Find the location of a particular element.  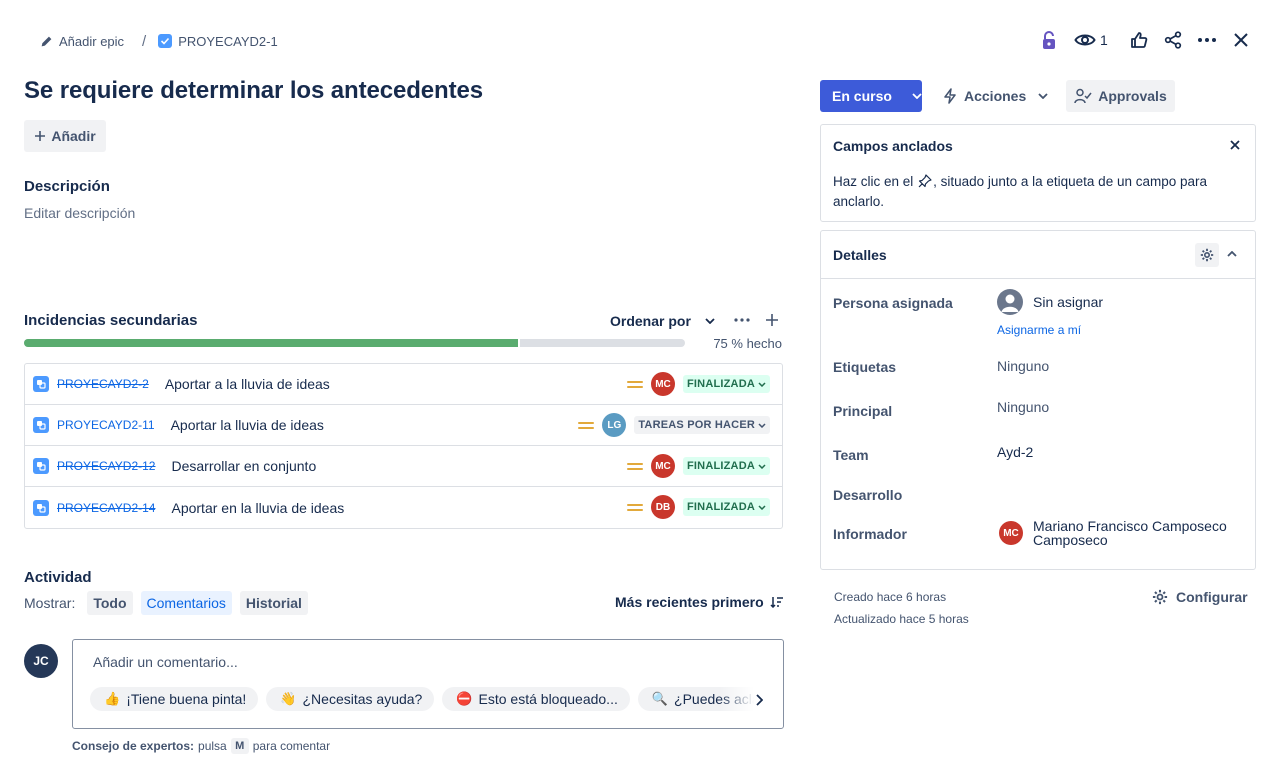

child-issue-key: PROYECAYD2-11 is located at coordinates (106, 425).